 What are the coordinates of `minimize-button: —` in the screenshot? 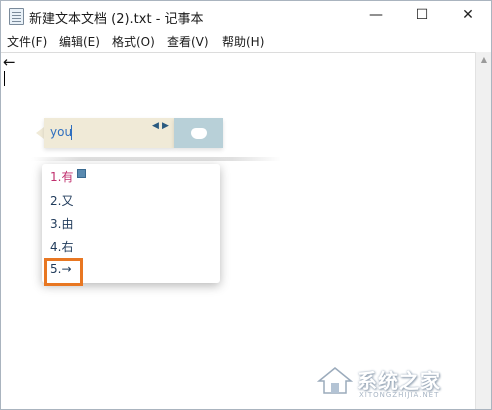 It's located at (376, 16).